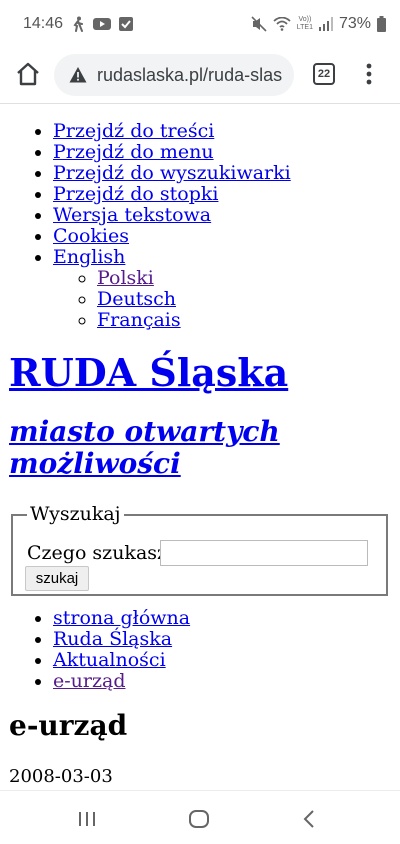 The height and width of the screenshot is (844, 400). I want to click on list-item: Wersja tekstowa, so click(172, 215).